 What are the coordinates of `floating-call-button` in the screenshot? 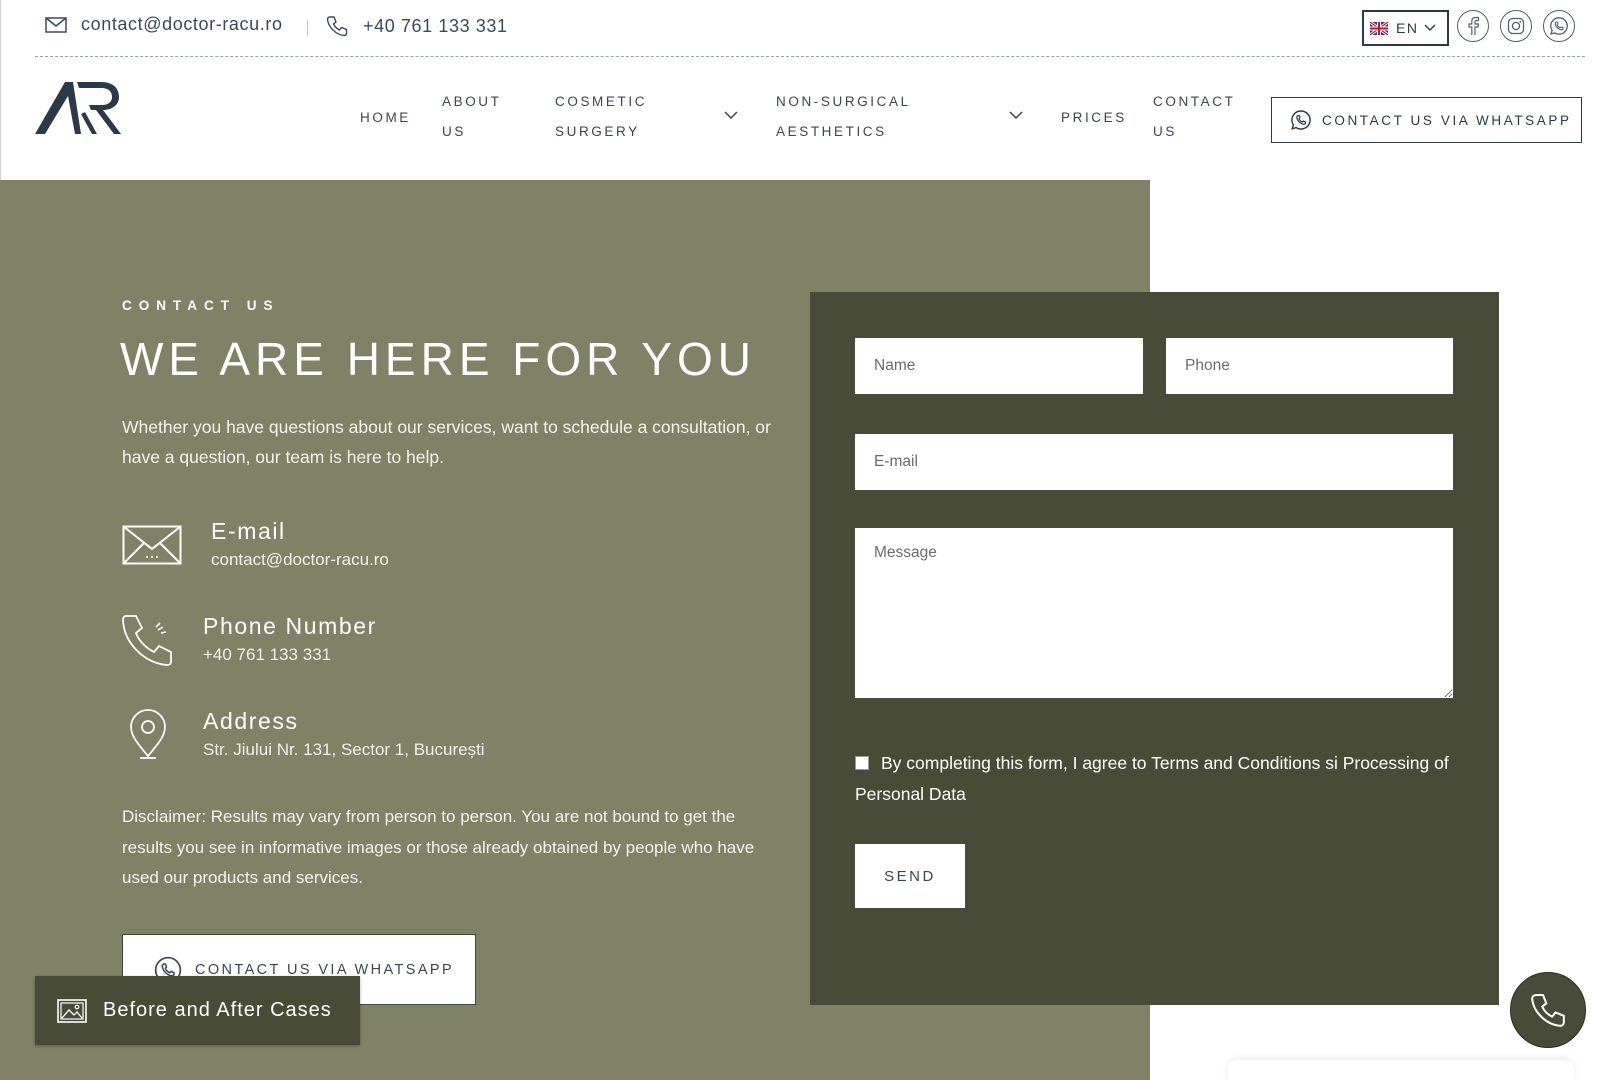 It's located at (1548, 1010).